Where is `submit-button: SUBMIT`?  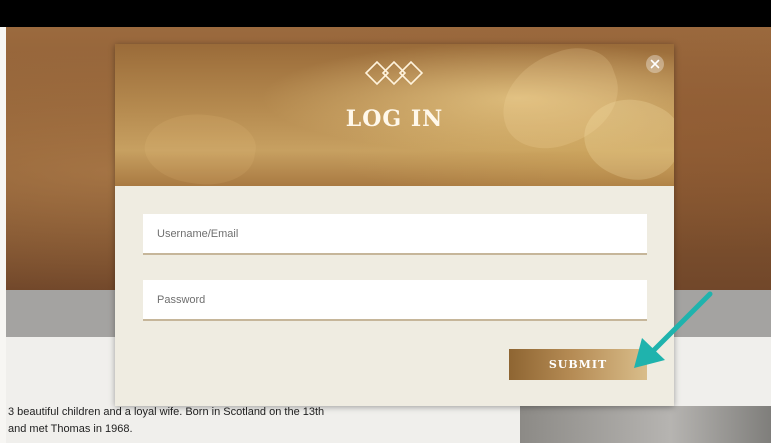
submit-button: SUBMIT is located at coordinates (578, 364).